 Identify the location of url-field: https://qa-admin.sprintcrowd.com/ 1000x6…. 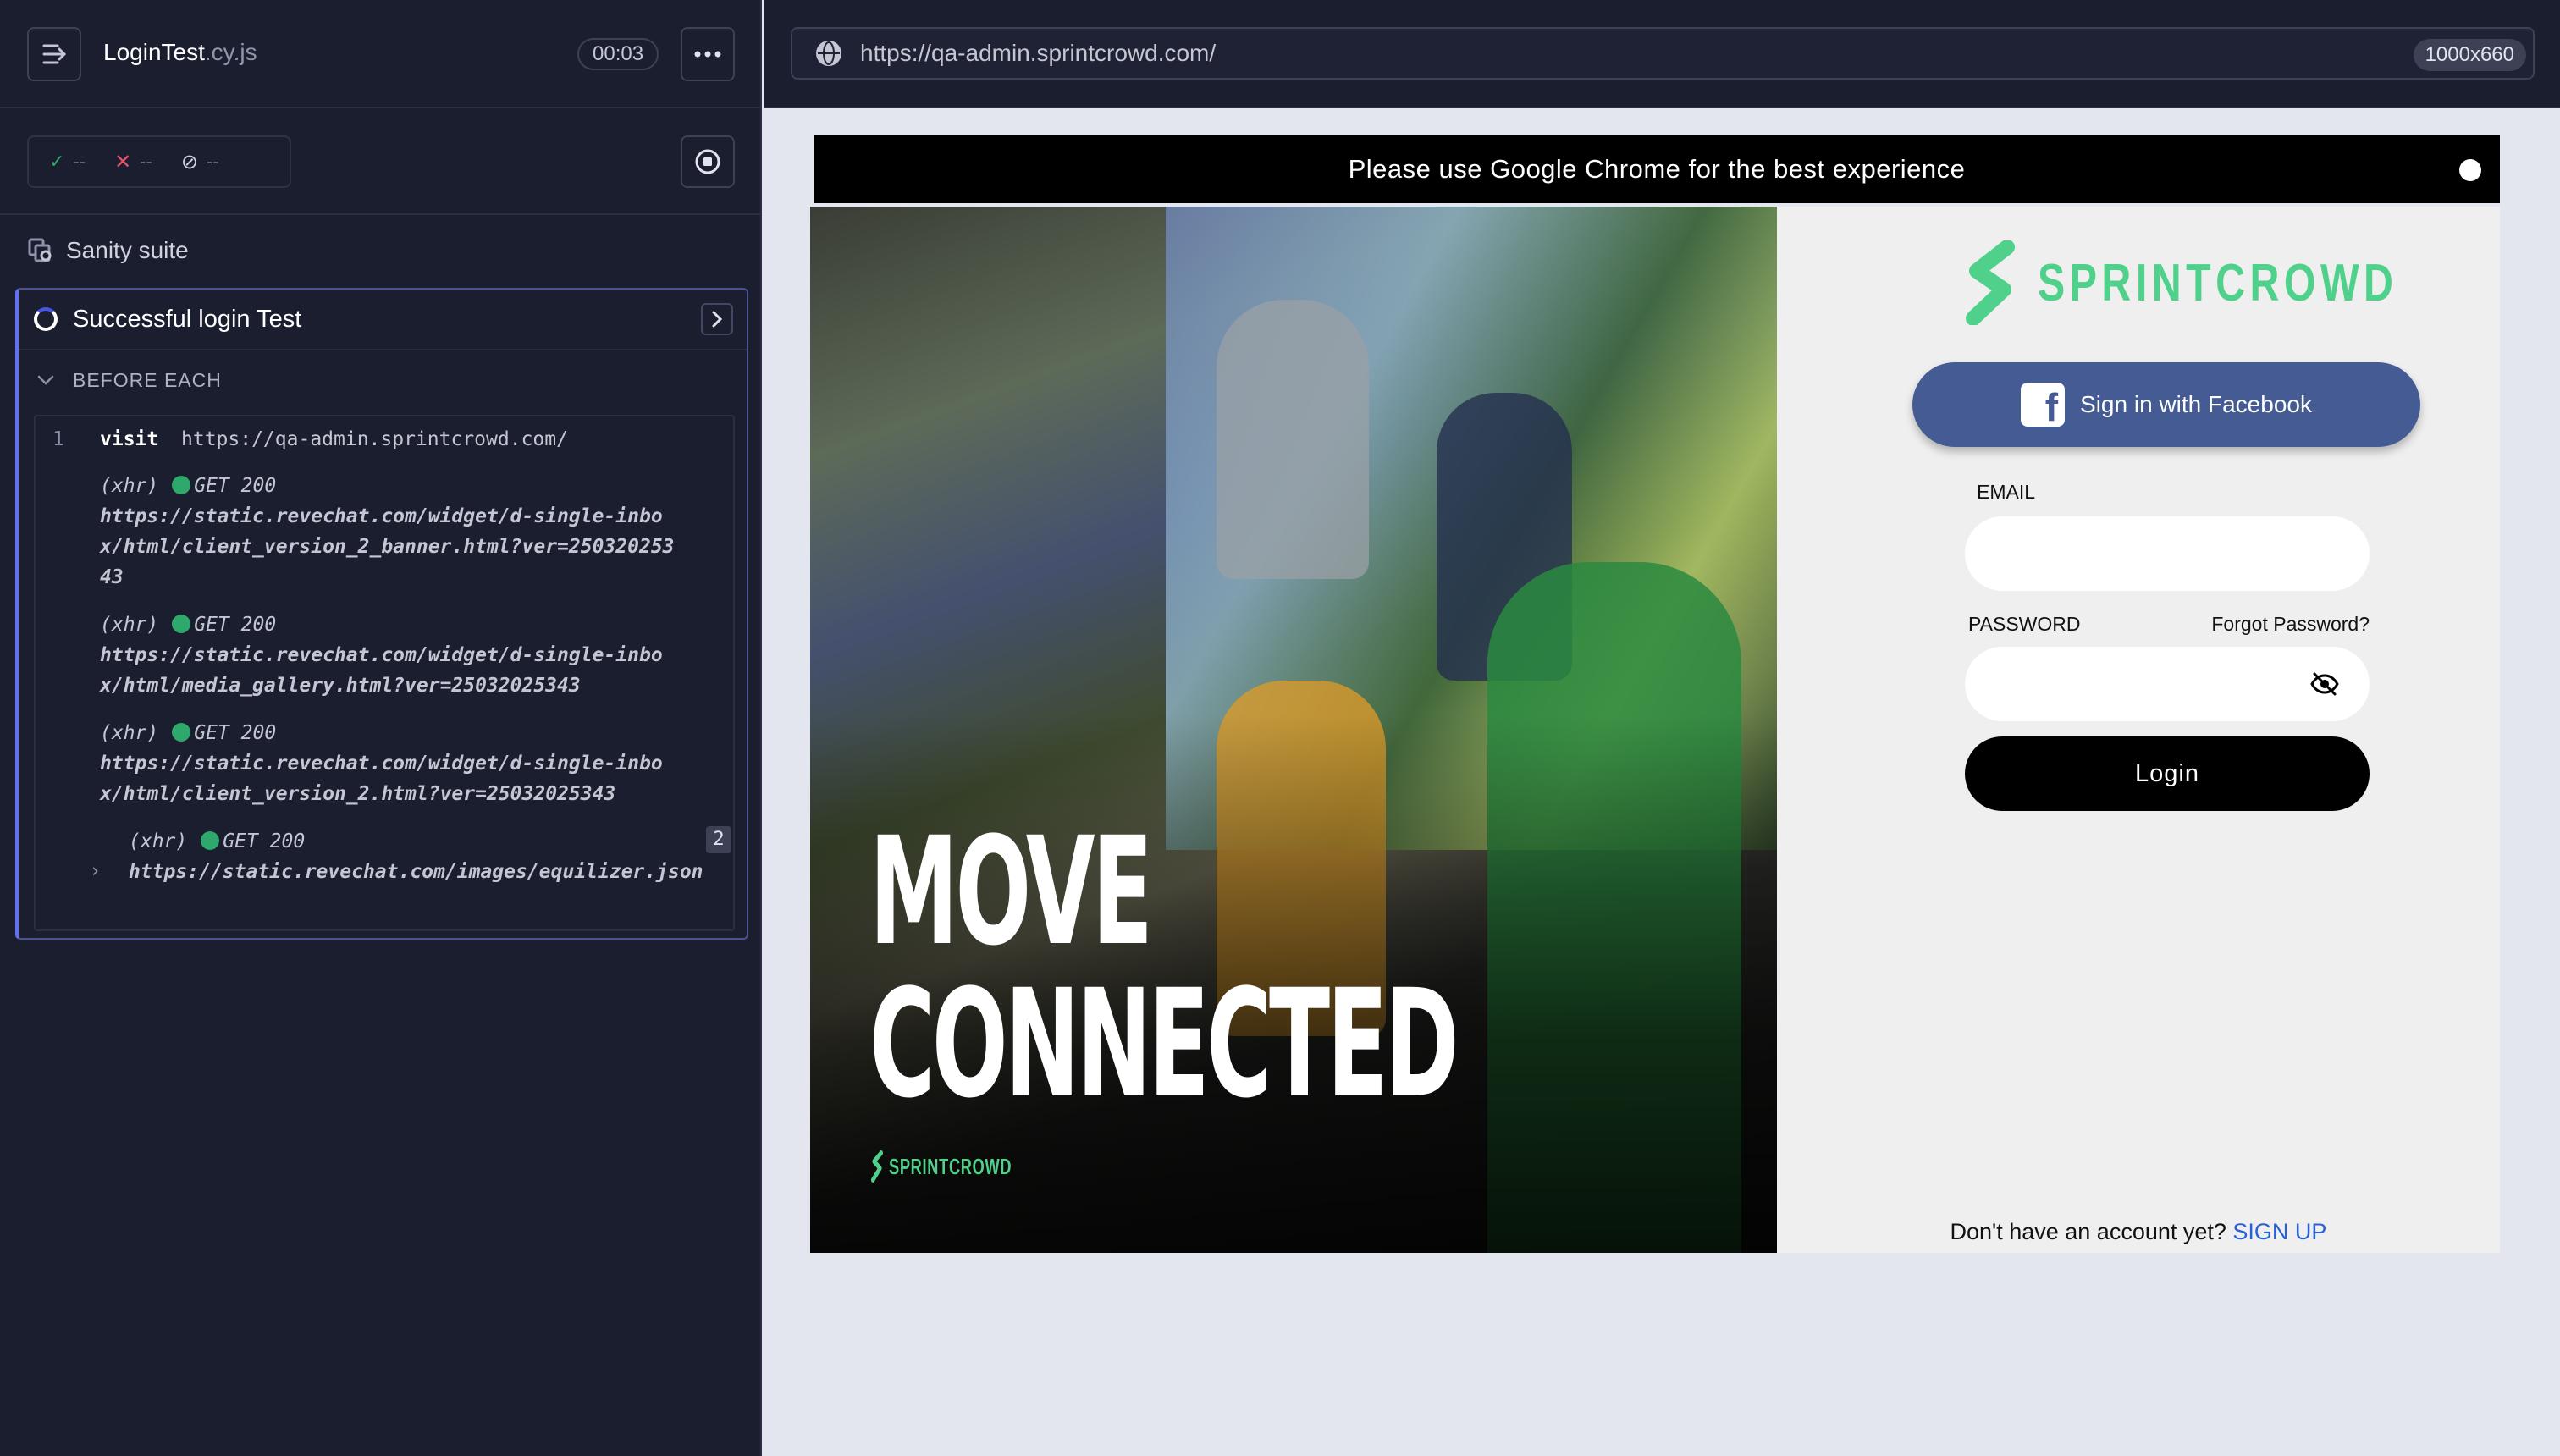
(1663, 53).